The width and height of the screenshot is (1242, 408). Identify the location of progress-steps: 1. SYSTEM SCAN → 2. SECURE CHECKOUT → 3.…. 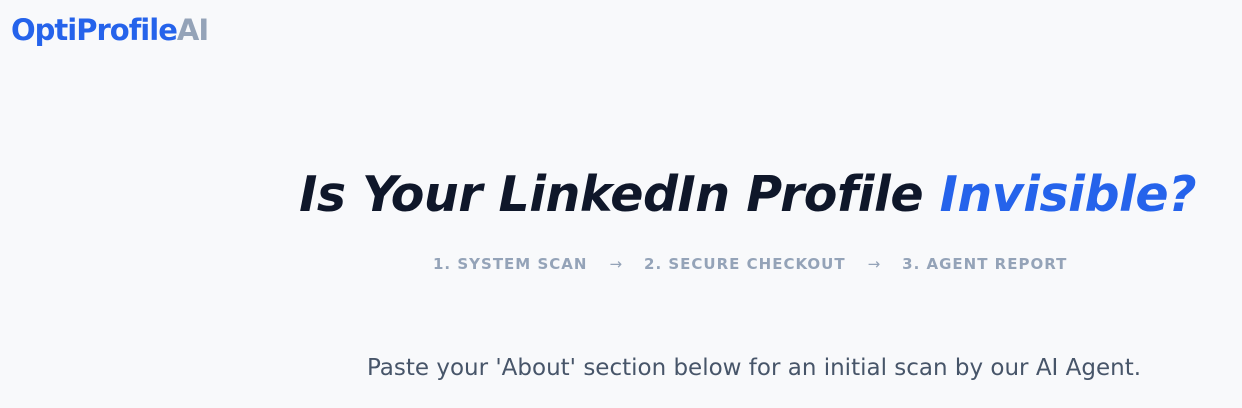
(750, 264).